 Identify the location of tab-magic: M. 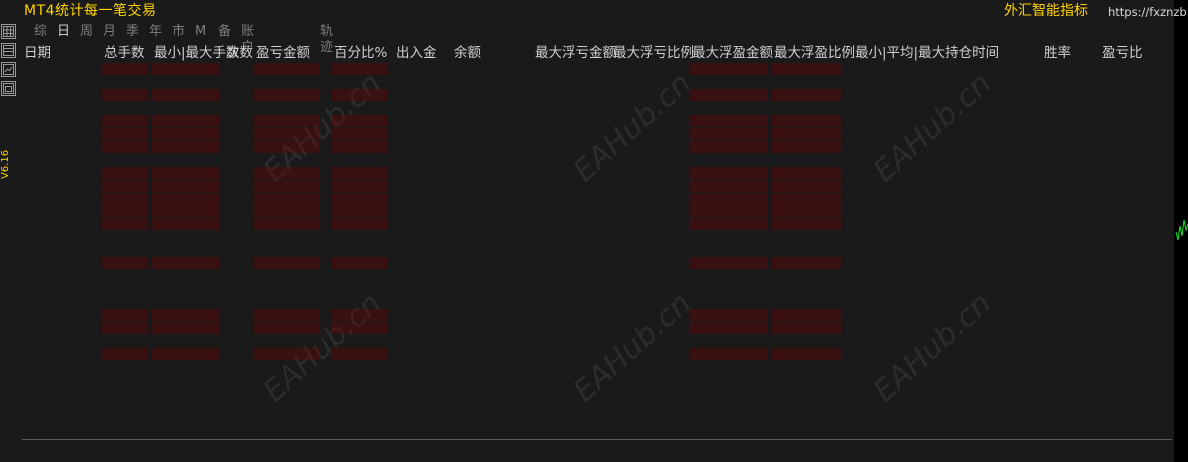
(200, 32).